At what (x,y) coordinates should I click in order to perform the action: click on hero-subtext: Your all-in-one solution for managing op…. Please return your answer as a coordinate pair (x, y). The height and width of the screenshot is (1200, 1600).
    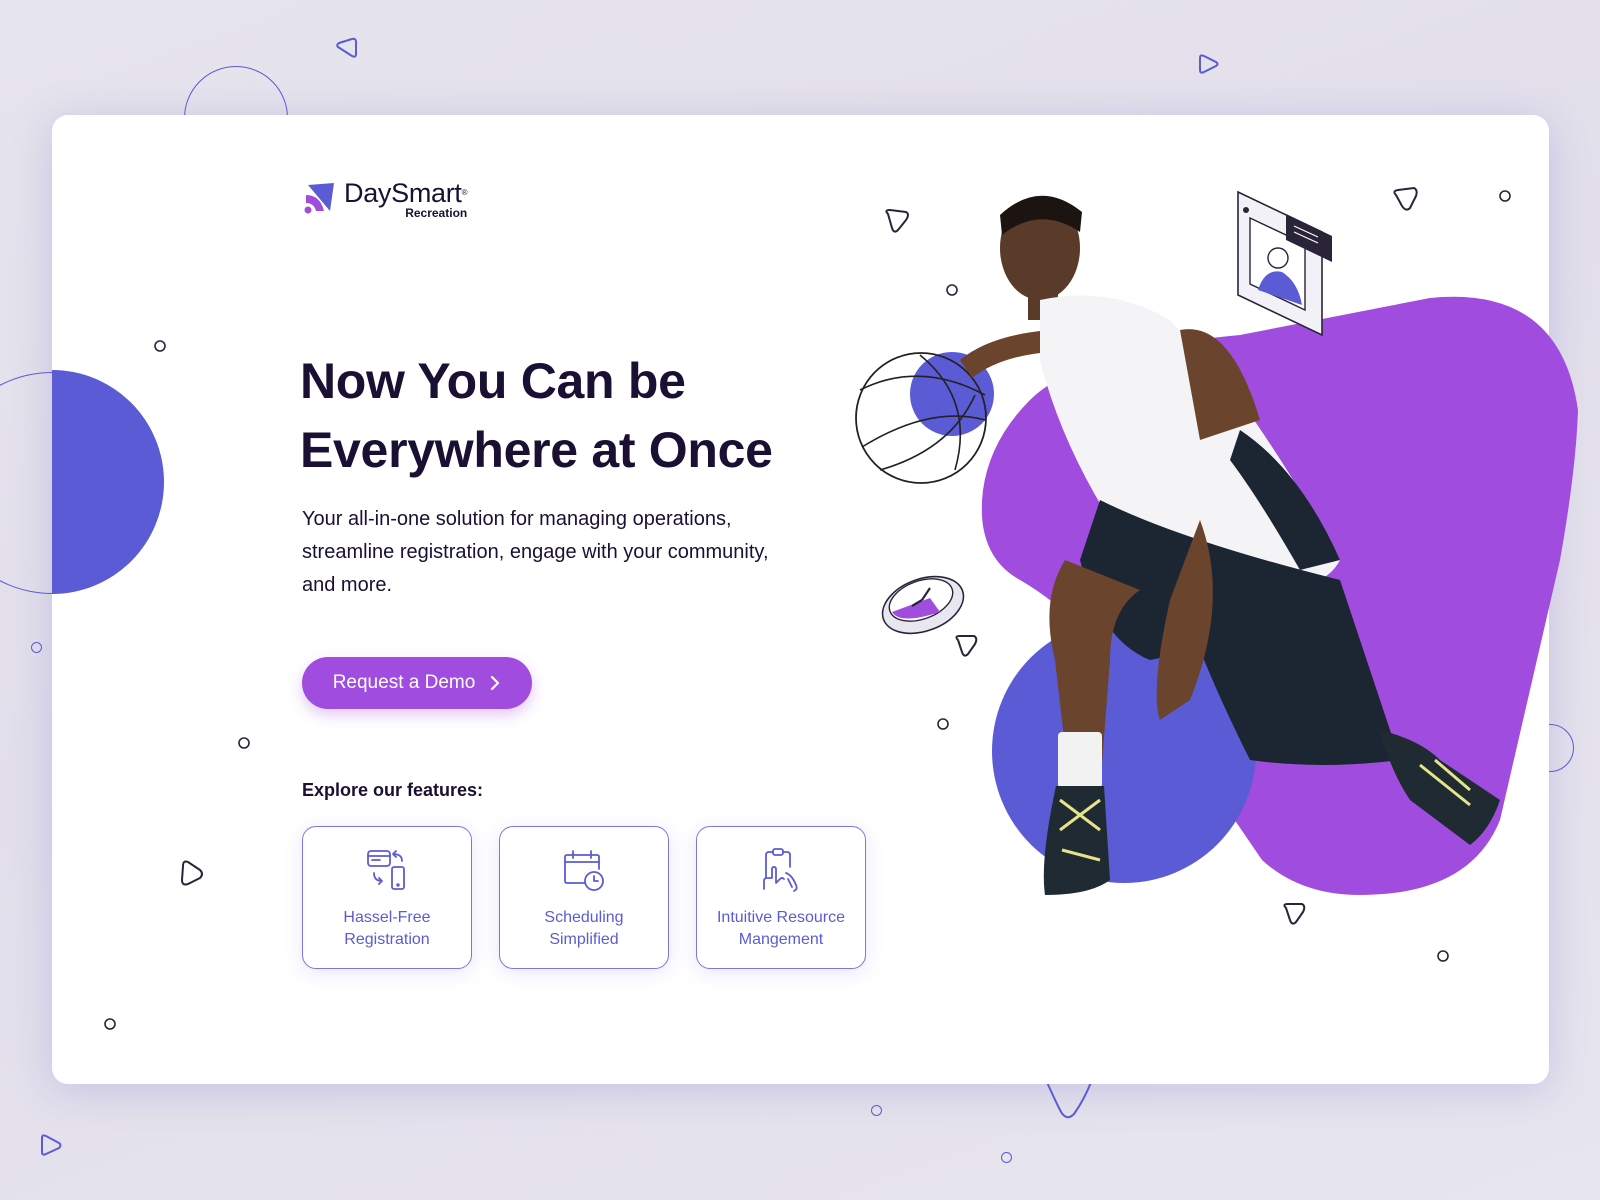
    Looking at the image, I should click on (535, 552).